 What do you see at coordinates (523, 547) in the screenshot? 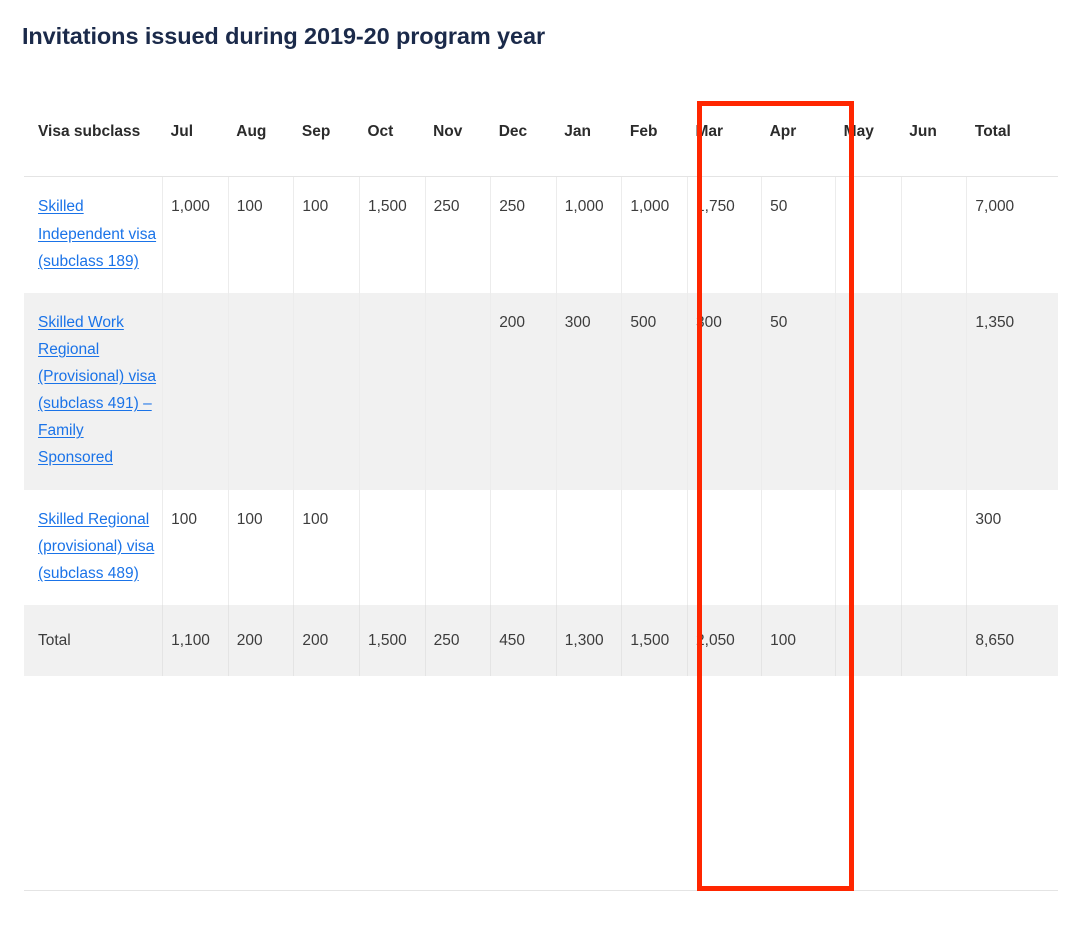
I see `cell-dec` at bounding box center [523, 547].